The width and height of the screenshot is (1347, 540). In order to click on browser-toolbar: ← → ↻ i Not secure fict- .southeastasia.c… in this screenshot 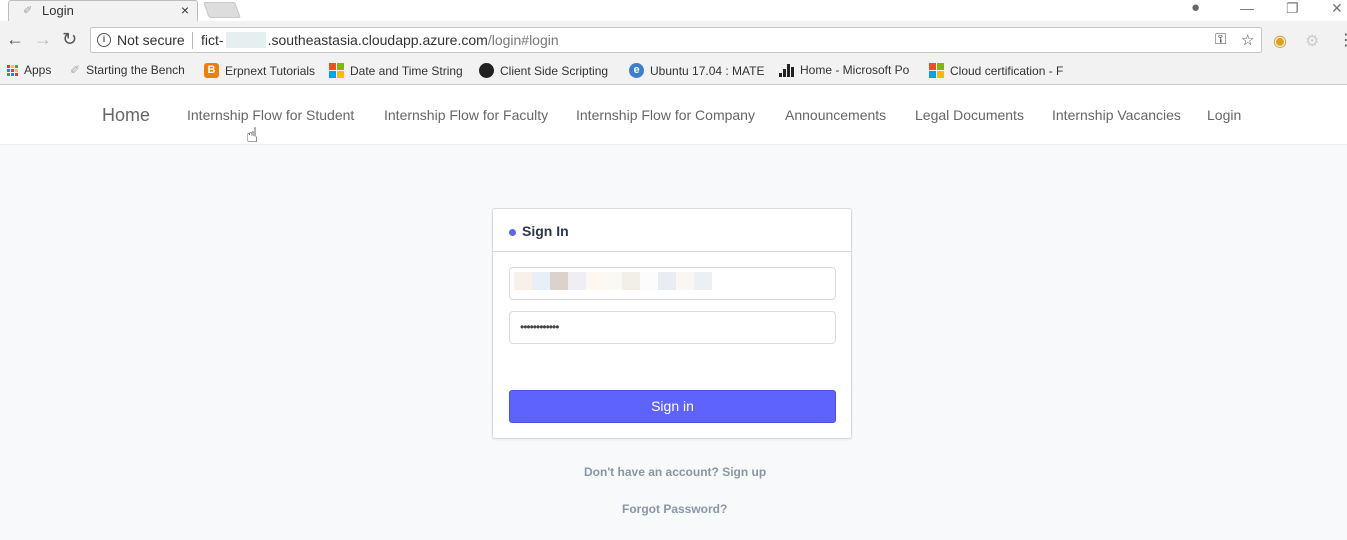, I will do `click(673, 40)`.